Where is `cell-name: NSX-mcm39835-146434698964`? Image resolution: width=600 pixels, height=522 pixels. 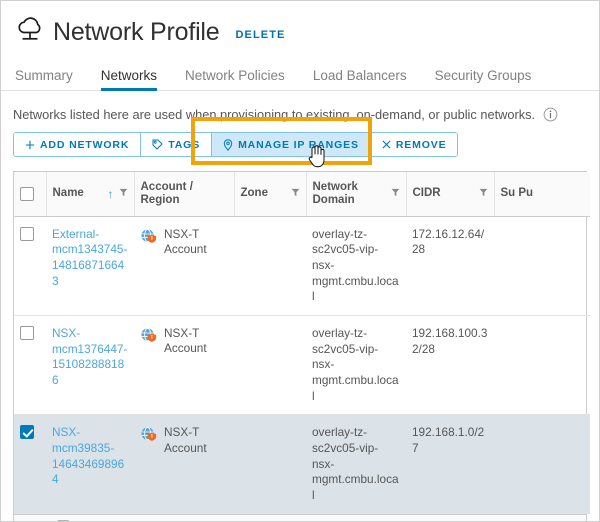
cell-name: NSX-mcm39835-146434698964 is located at coordinates (90, 464).